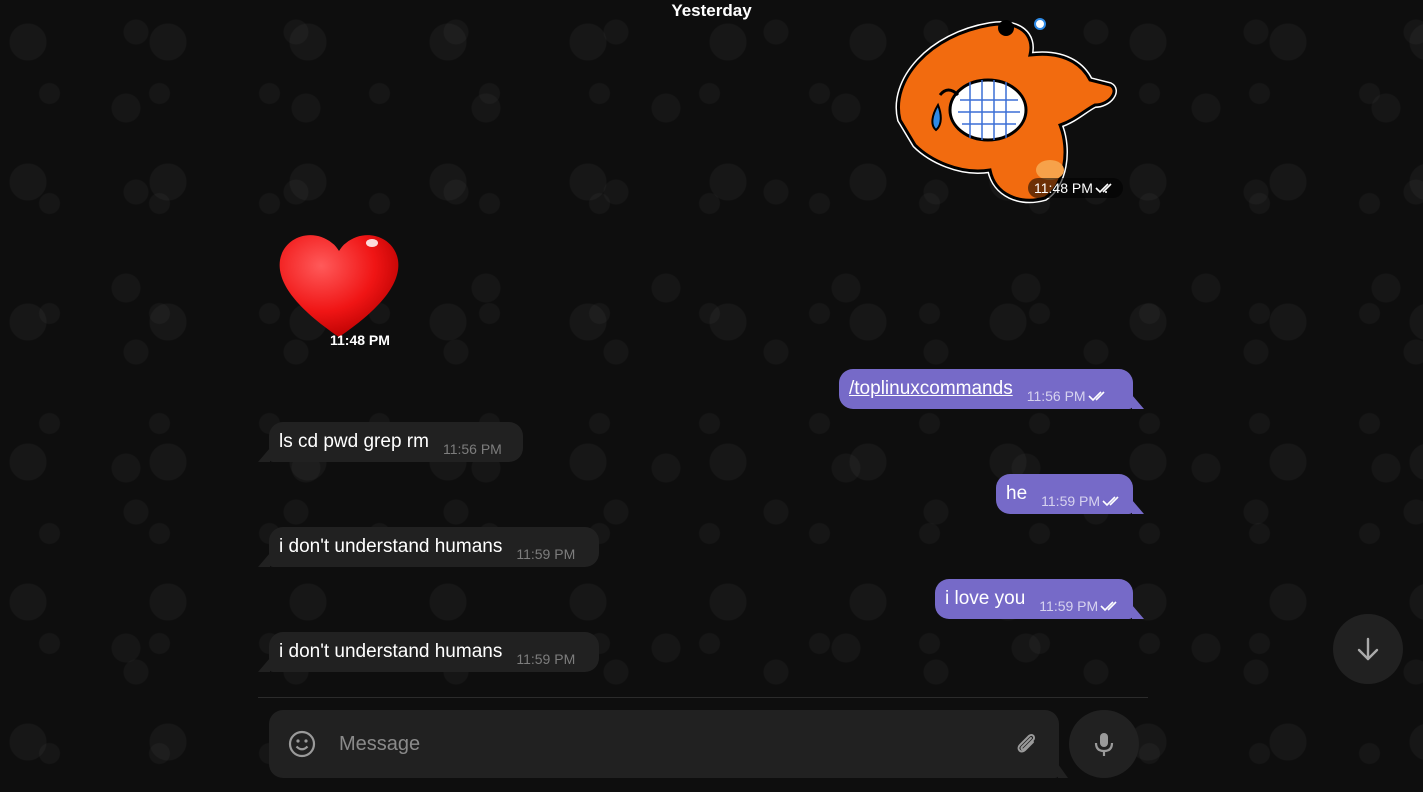 The image size is (1423, 792). What do you see at coordinates (1000, 110) in the screenshot?
I see `laughing-crying-fox-sticker: 11:48 PM` at bounding box center [1000, 110].